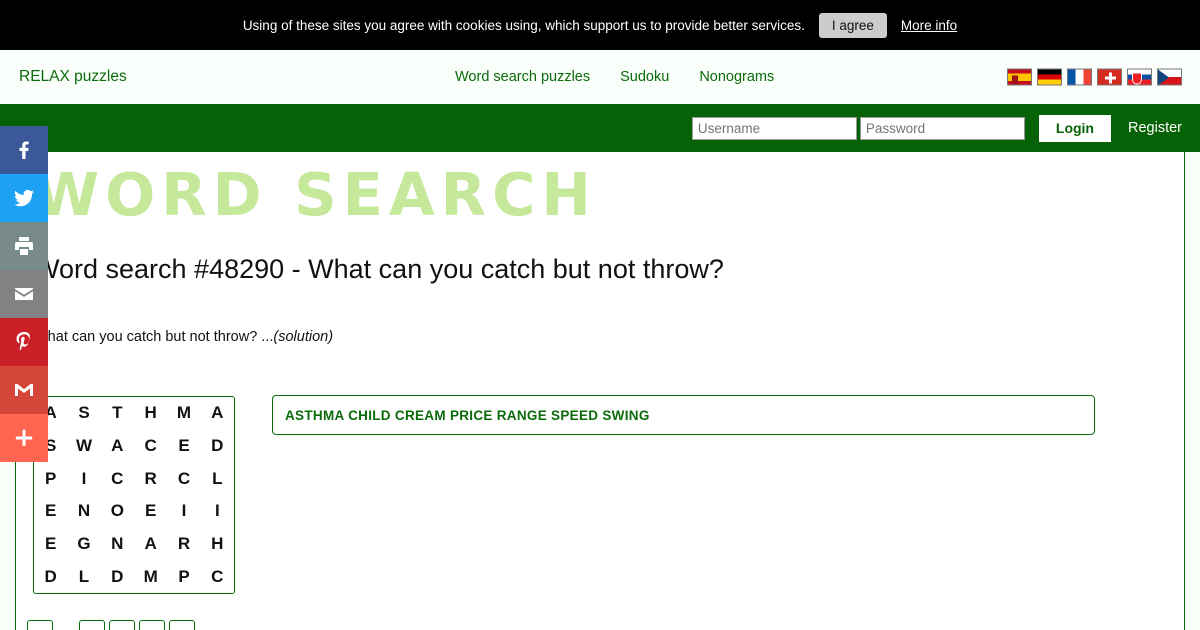  Describe the element at coordinates (50, 544) in the screenshot. I see `grid-cell-r5-c1: E` at that location.